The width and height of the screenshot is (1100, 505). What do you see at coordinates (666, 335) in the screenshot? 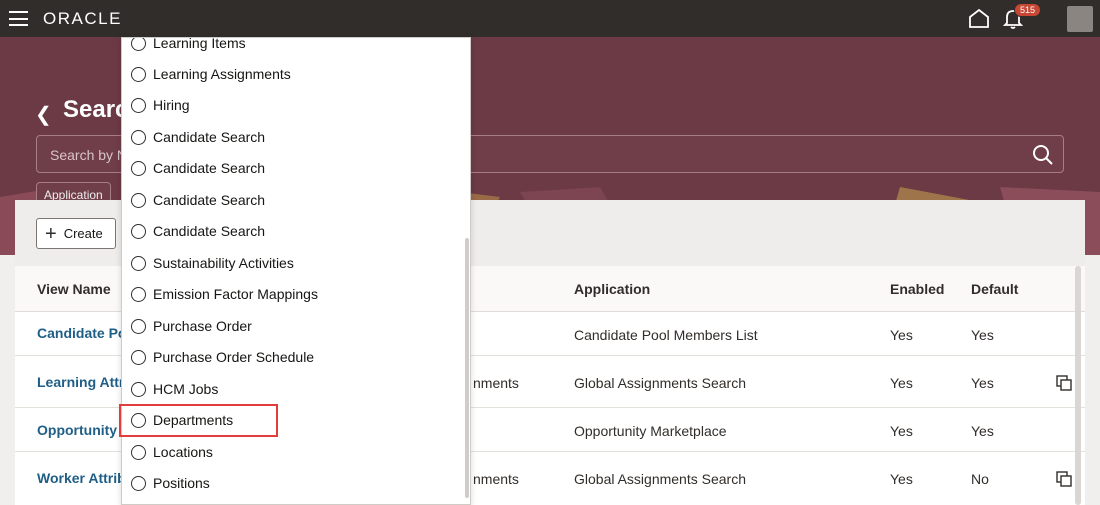
I see `application-cell: Candidate Pool Members List` at bounding box center [666, 335].